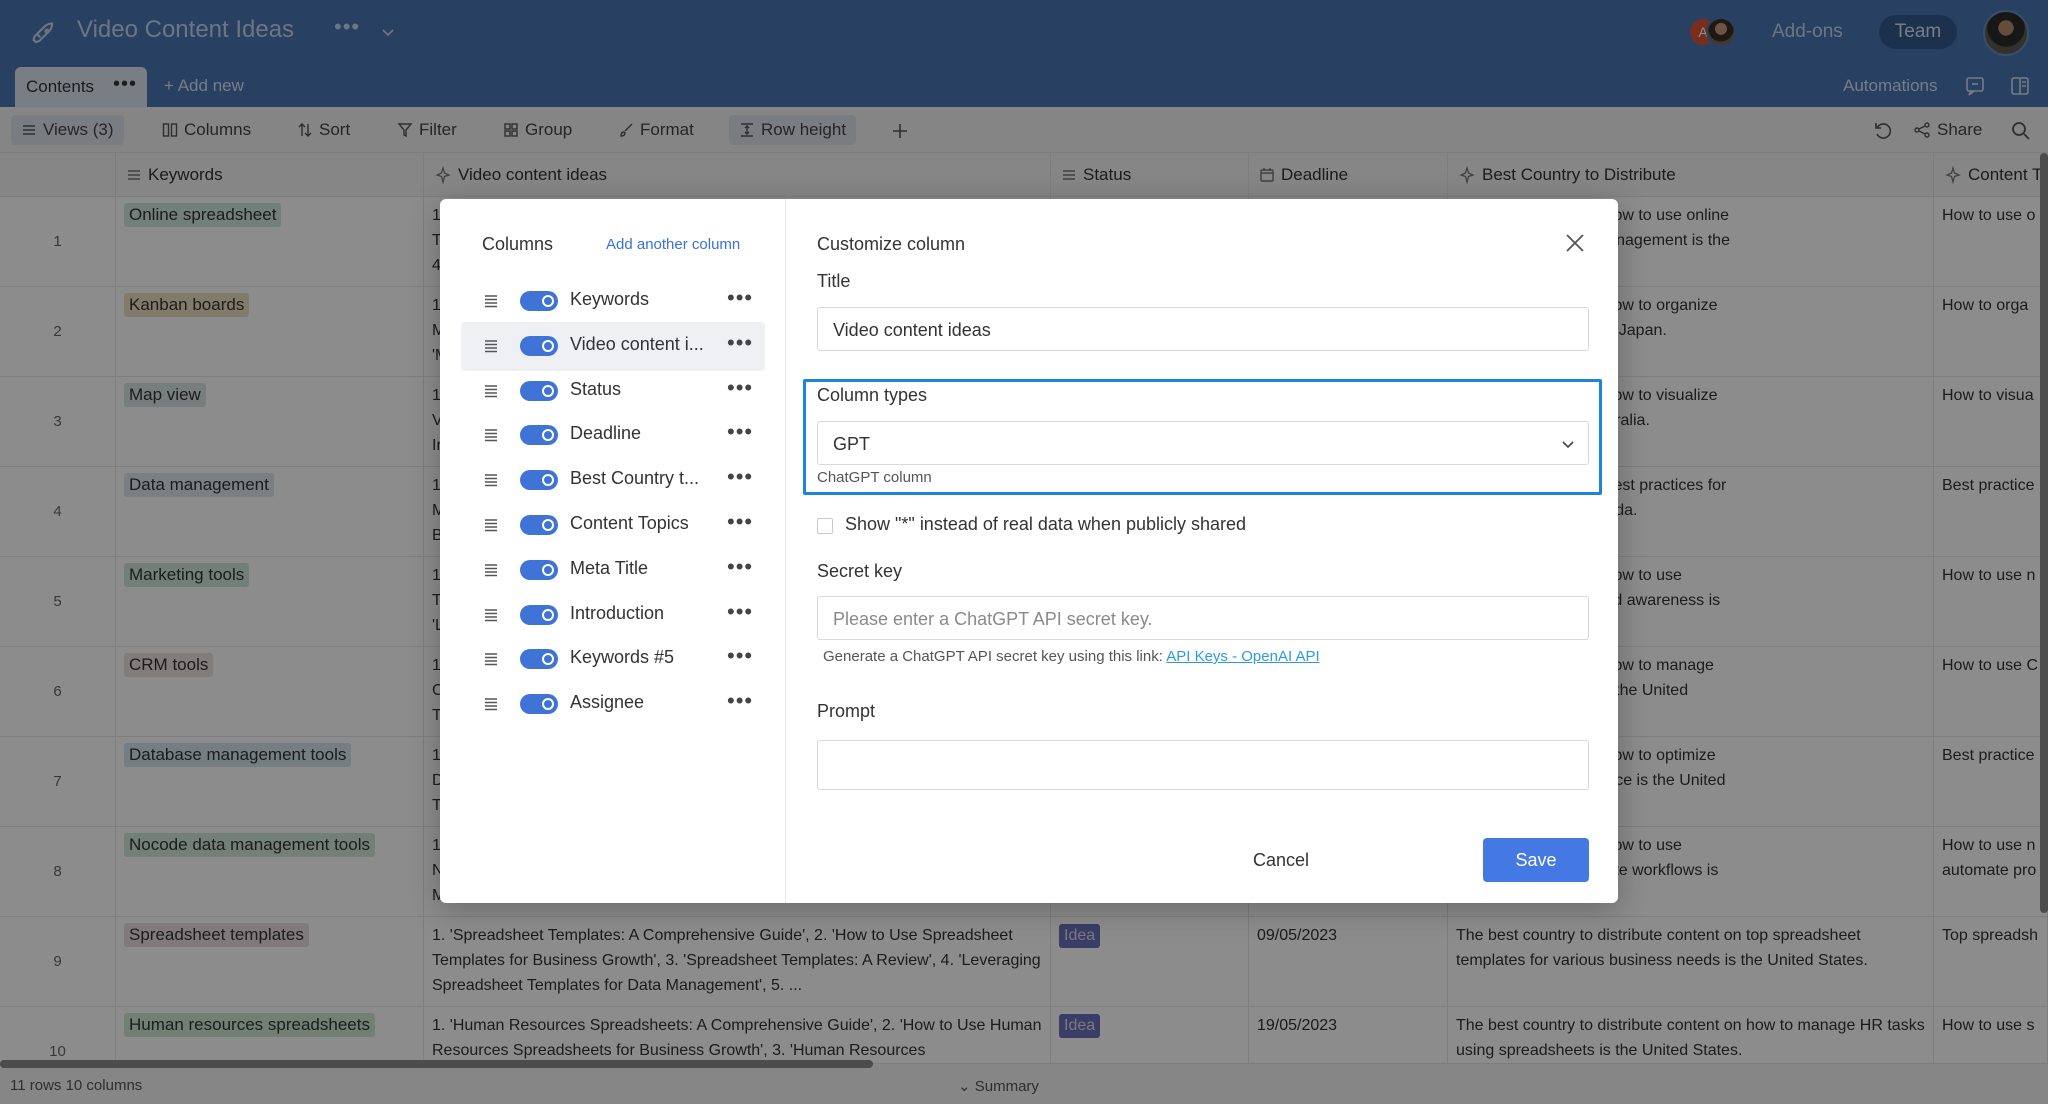  I want to click on title-label: Title, so click(834, 281).